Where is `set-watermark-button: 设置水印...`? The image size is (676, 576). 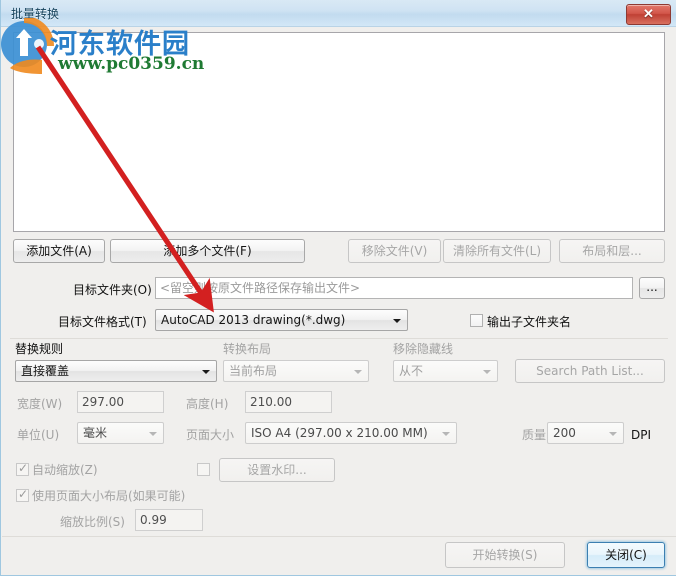 set-watermark-button: 设置水印... is located at coordinates (277, 470).